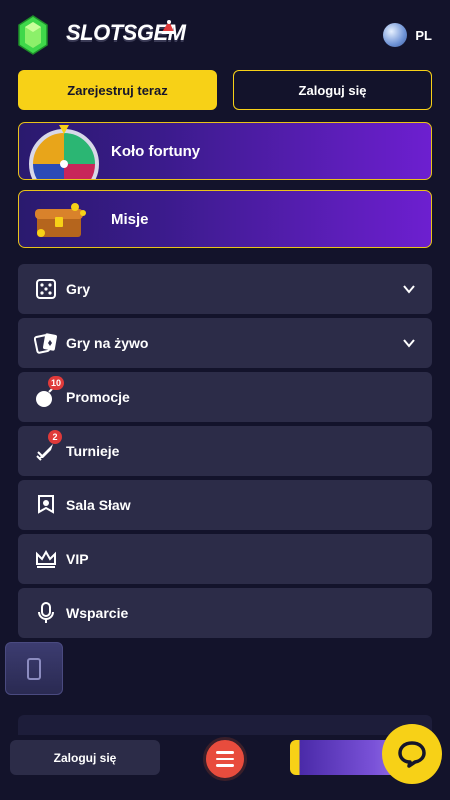 Image resolution: width=450 pixels, height=800 pixels. I want to click on santa-hat-icon, so click(168, 27).